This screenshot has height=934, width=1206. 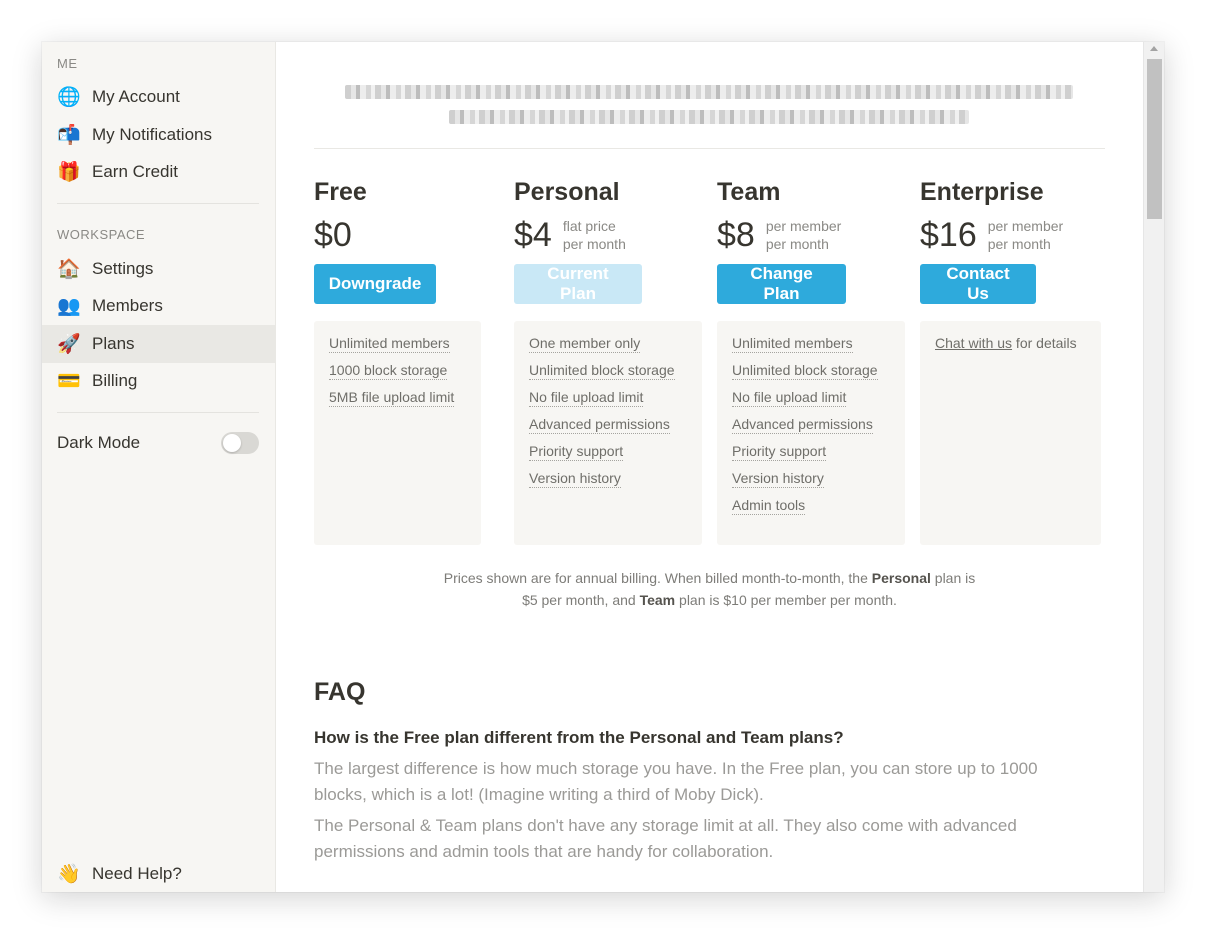 I want to click on plan-team: Team $8 per member per month Change Plan, so click(x=781, y=241).